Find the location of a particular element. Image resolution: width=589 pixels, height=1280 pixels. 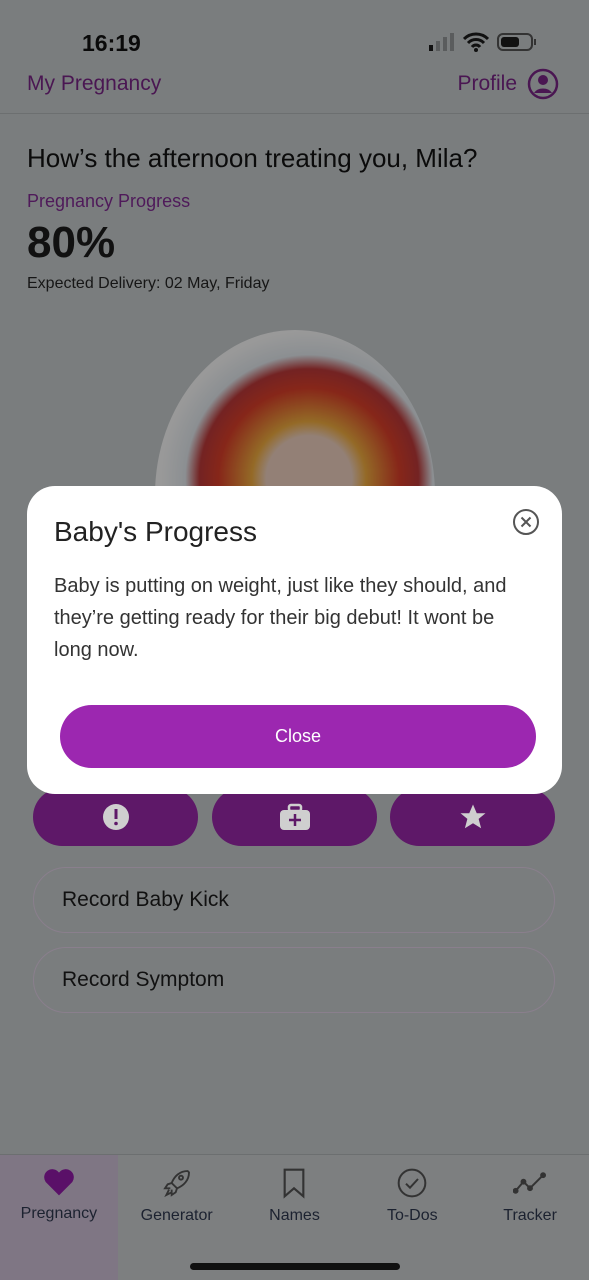

tab-generator: Generator is located at coordinates (177, 1217).